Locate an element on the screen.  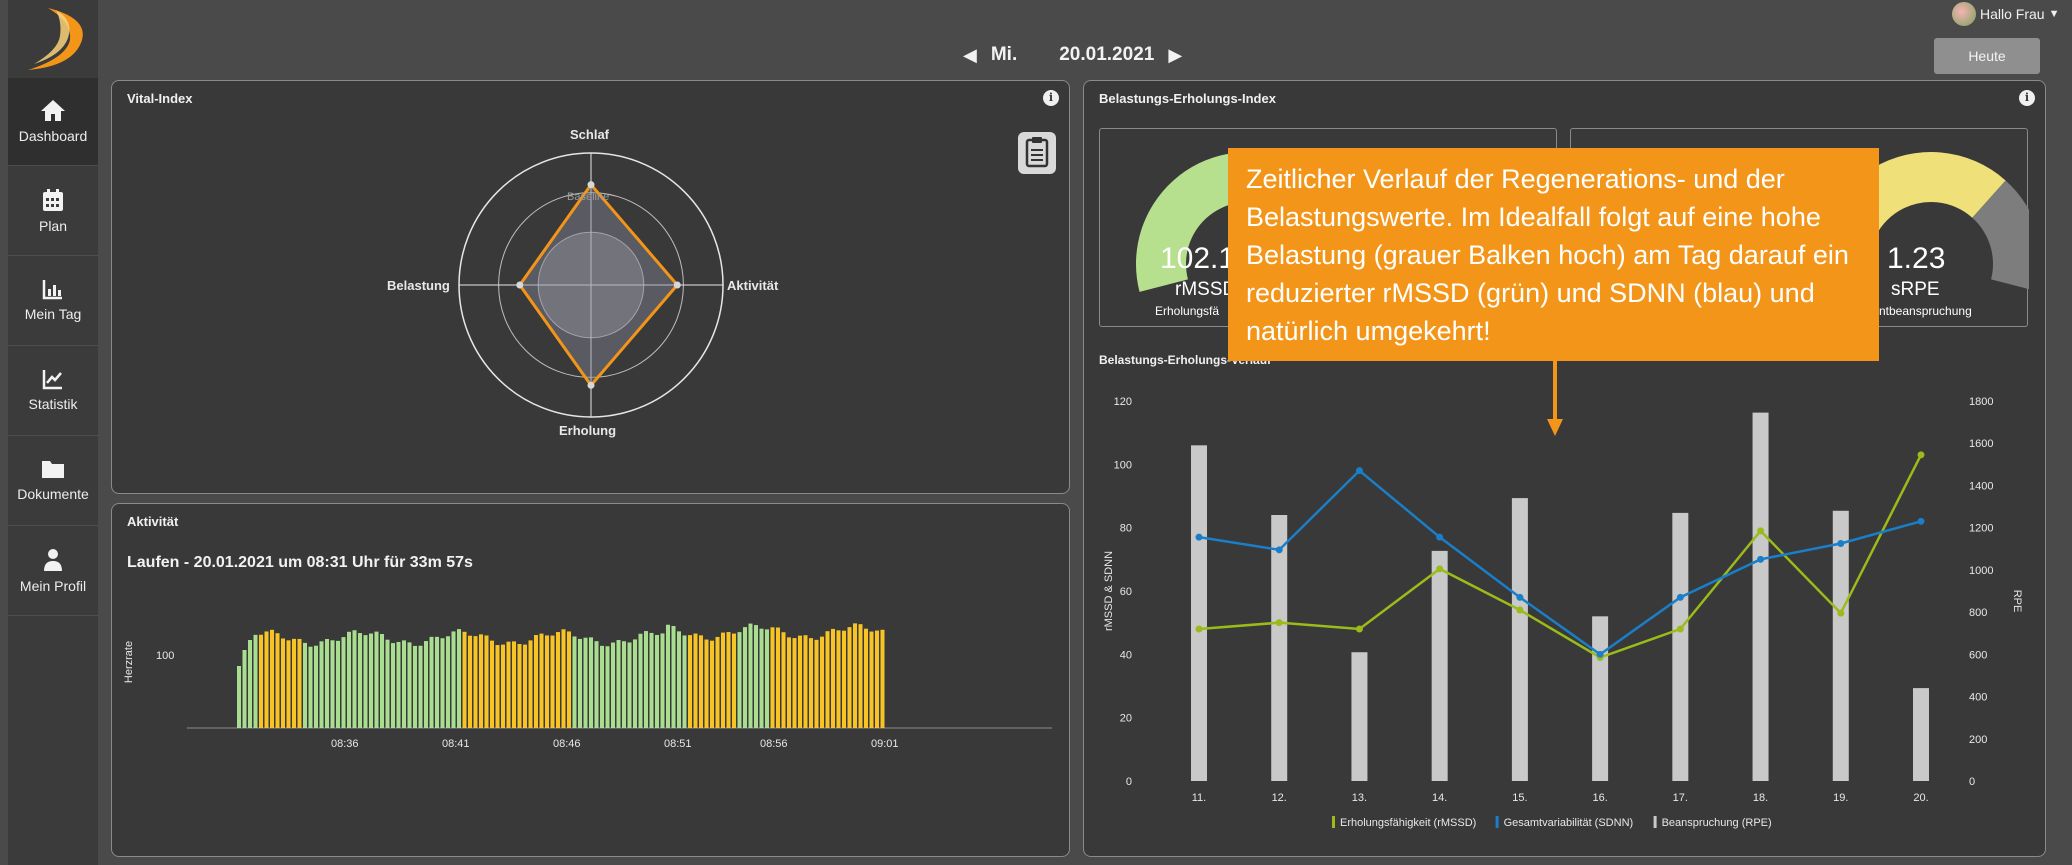
y-axis-label: rMSSD & SDNN is located at coordinates (1109, 591).